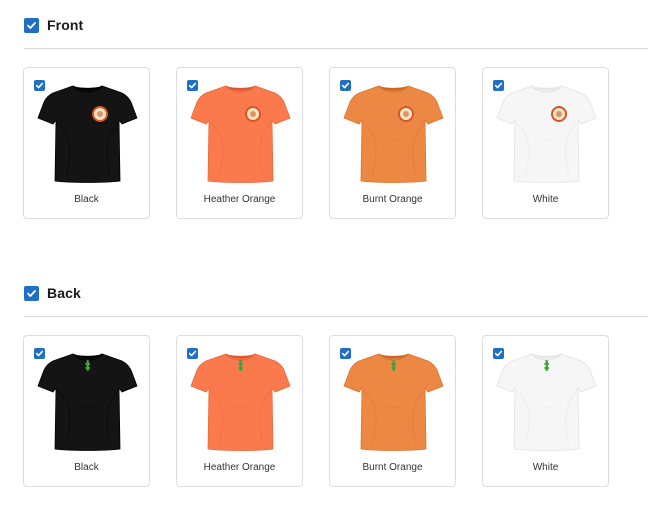 This screenshot has height=529, width=648. What do you see at coordinates (336, 48) in the screenshot?
I see `front-divider` at bounding box center [336, 48].